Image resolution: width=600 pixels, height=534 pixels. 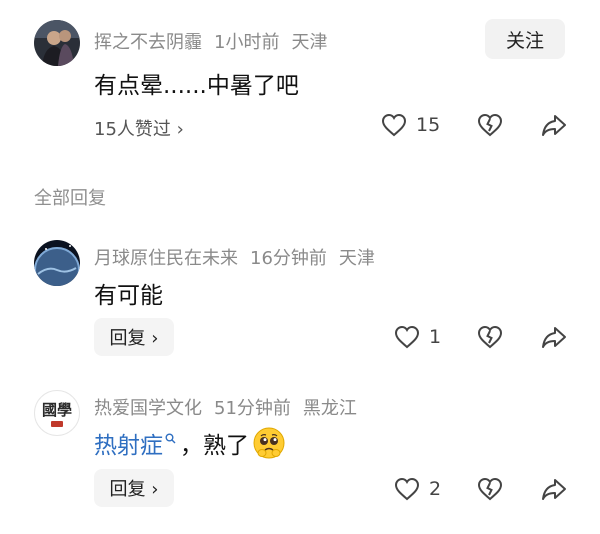 I want to click on reply-text-rest: ，熟了, so click(x=214, y=446).